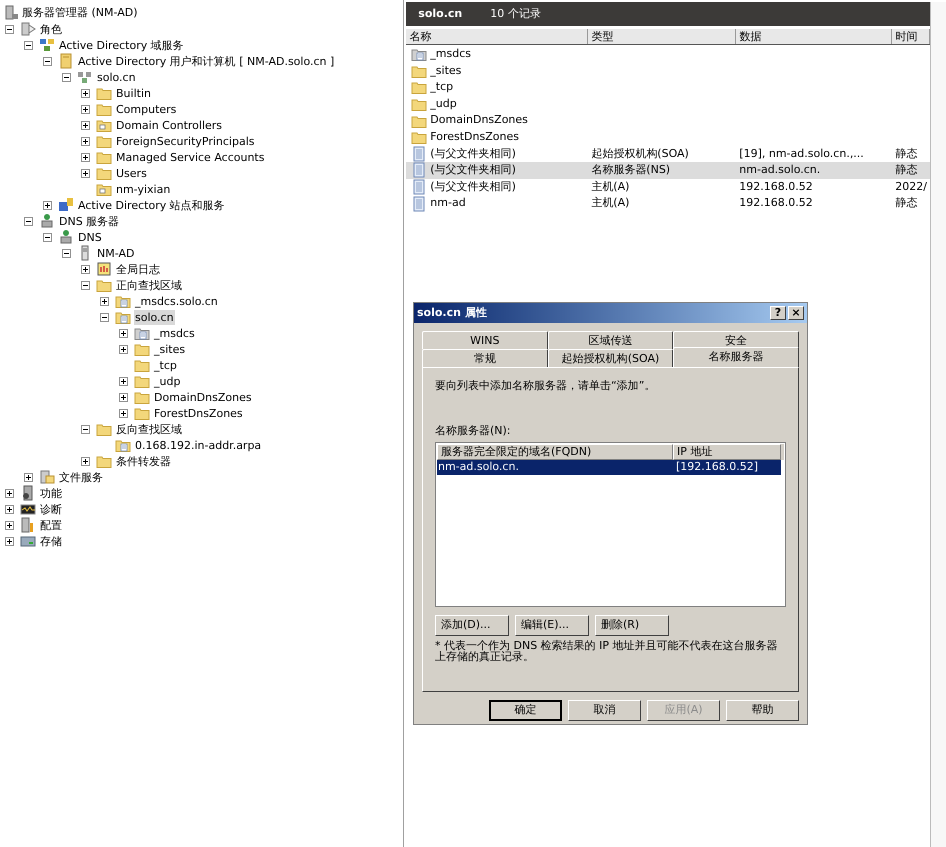  Describe the element at coordinates (146, 109) in the screenshot. I see `tree-item: Computers` at that location.